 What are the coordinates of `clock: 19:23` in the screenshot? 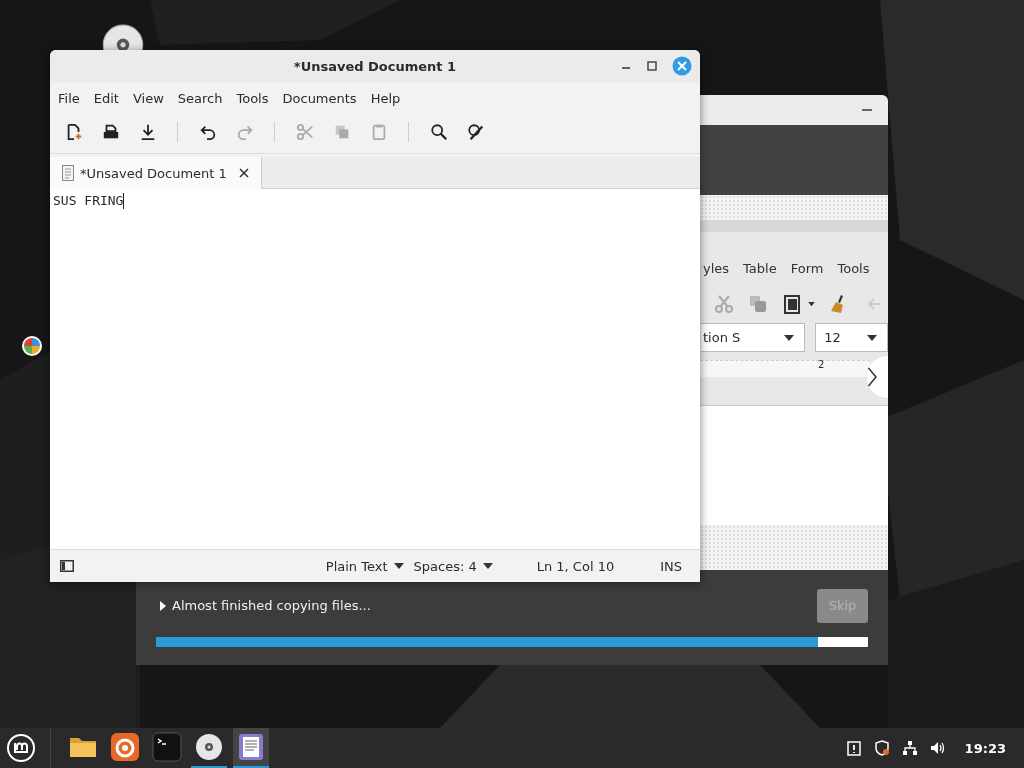 It's located at (985, 748).